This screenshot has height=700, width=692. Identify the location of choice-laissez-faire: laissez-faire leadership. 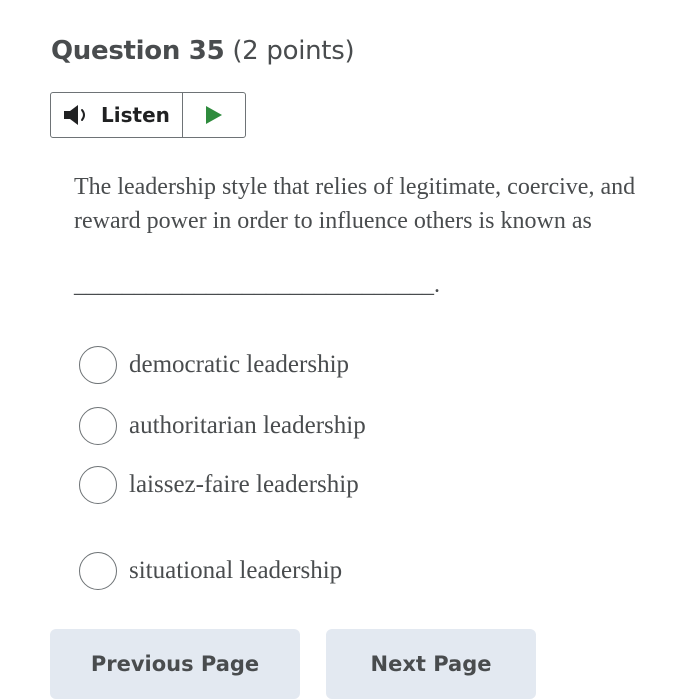
(219, 485).